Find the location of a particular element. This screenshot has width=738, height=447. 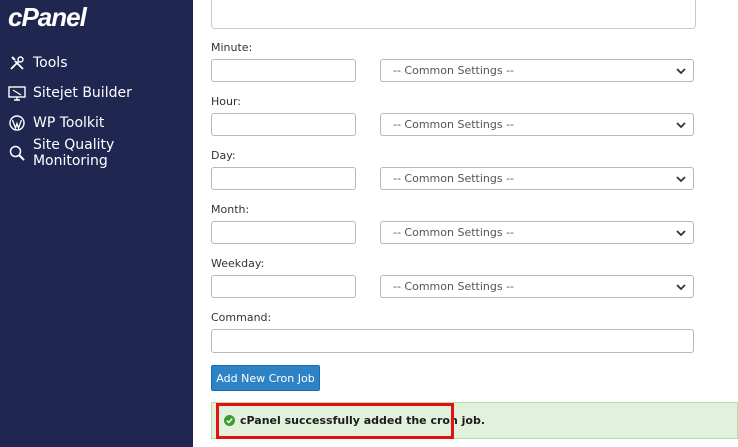

sidebar-item-label: Tools is located at coordinates (50, 63).